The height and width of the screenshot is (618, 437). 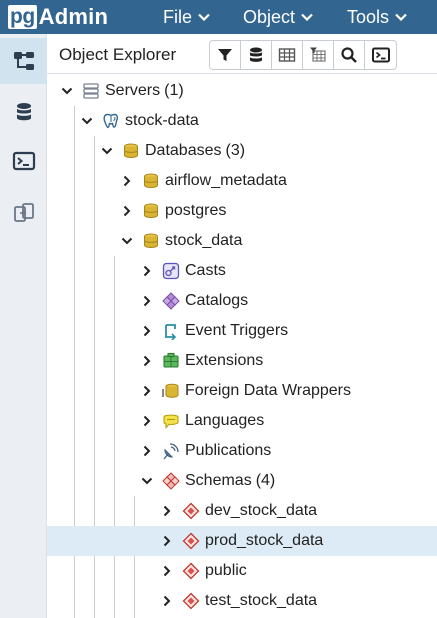 What do you see at coordinates (196, 210) in the screenshot?
I see `node-label: postgres` at bounding box center [196, 210].